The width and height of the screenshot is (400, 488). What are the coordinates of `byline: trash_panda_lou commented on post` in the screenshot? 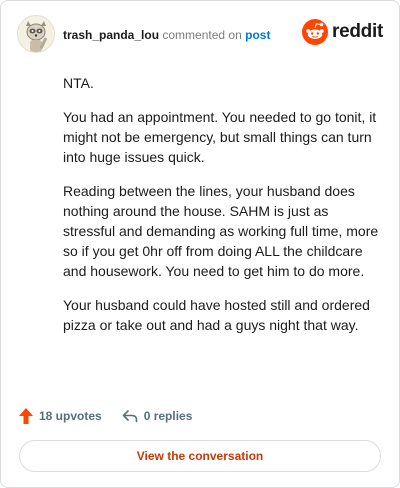 It's located at (166, 35).